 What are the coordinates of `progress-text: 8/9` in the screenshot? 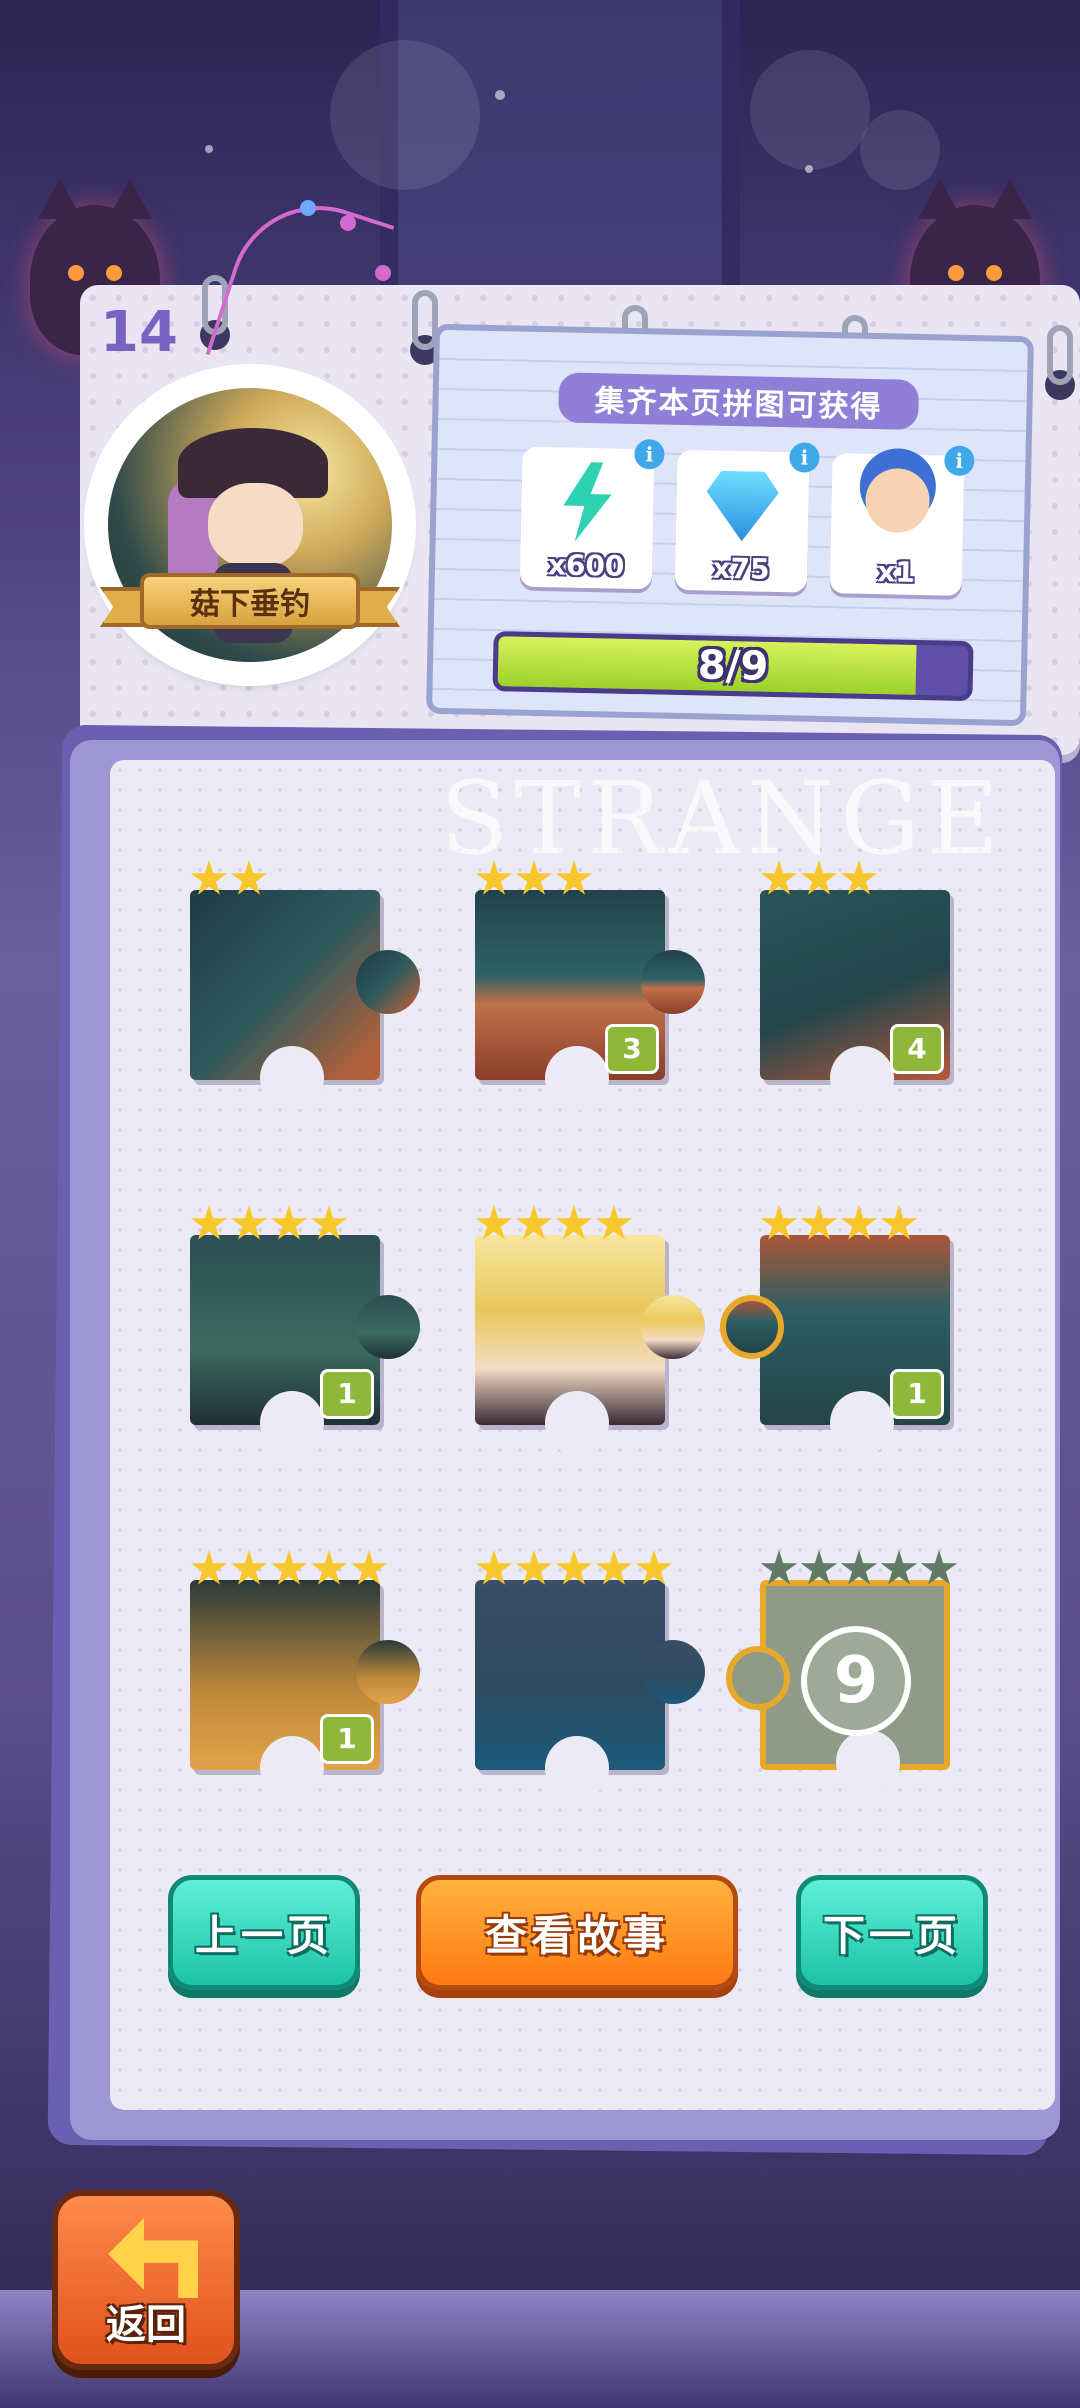 It's located at (733, 666).